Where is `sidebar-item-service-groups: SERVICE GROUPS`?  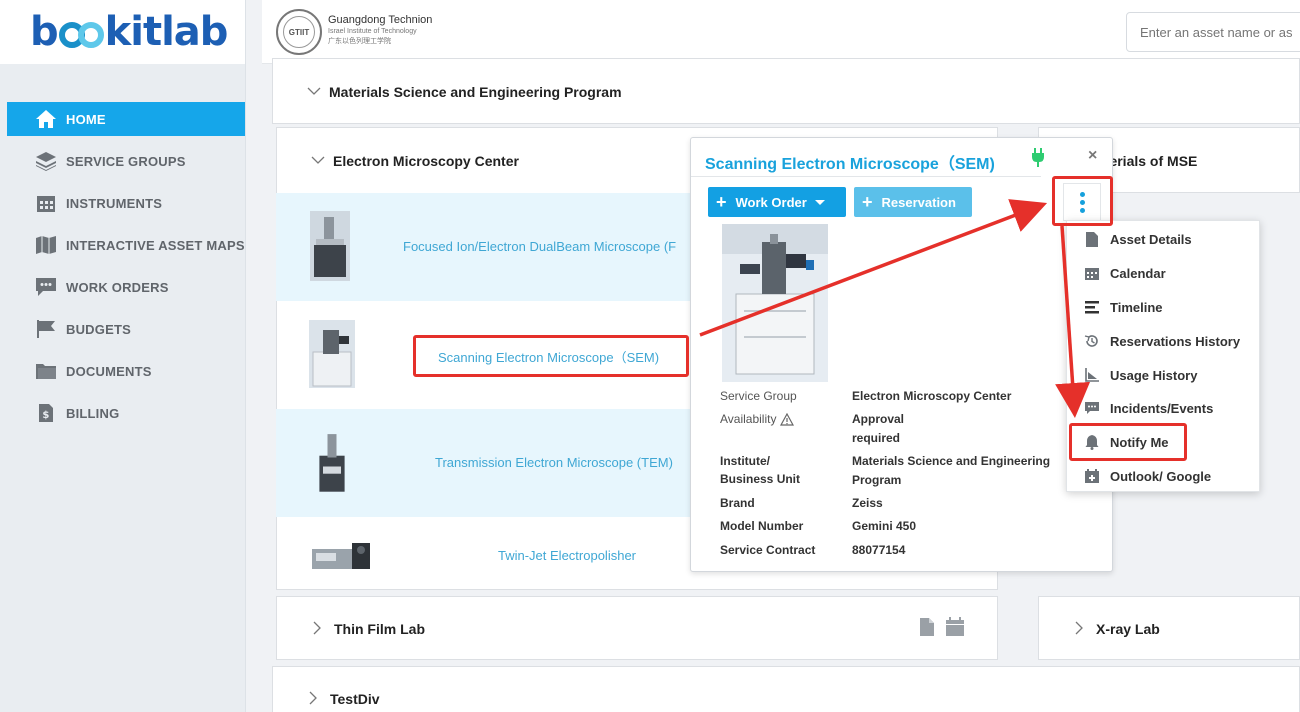 sidebar-item-service-groups: SERVICE GROUPS is located at coordinates (126, 161).